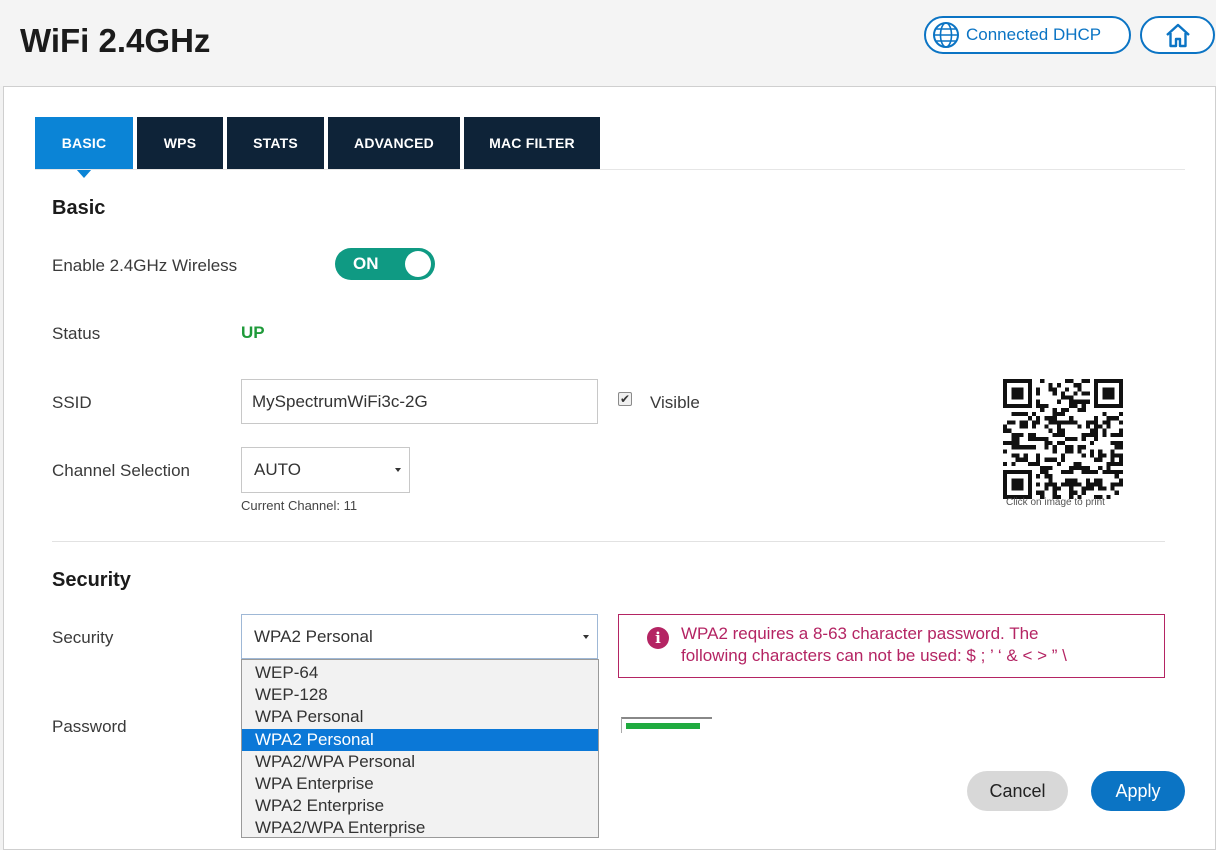 Image resolution: width=1216 pixels, height=850 pixels. Describe the element at coordinates (419, 401) in the screenshot. I see `ssid-input` at that location.